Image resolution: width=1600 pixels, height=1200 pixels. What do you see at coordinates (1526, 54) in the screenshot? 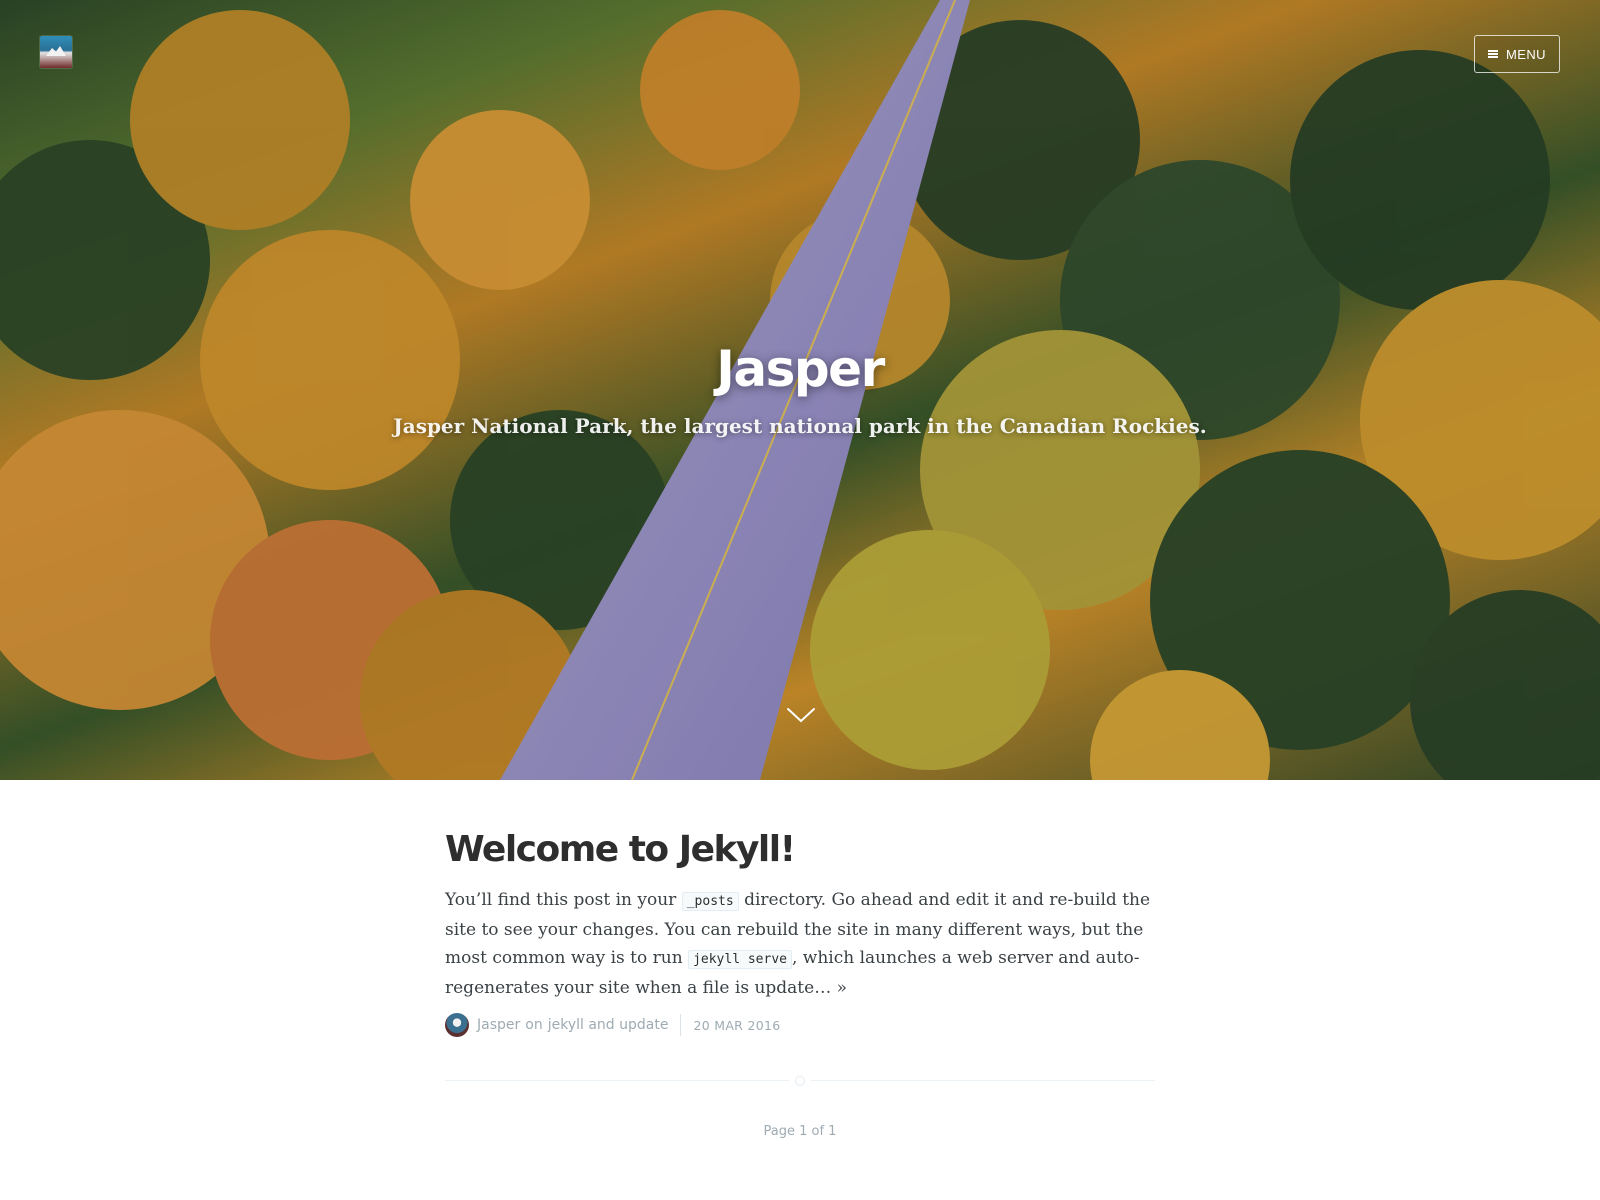
I see `menu-label: MENU` at bounding box center [1526, 54].